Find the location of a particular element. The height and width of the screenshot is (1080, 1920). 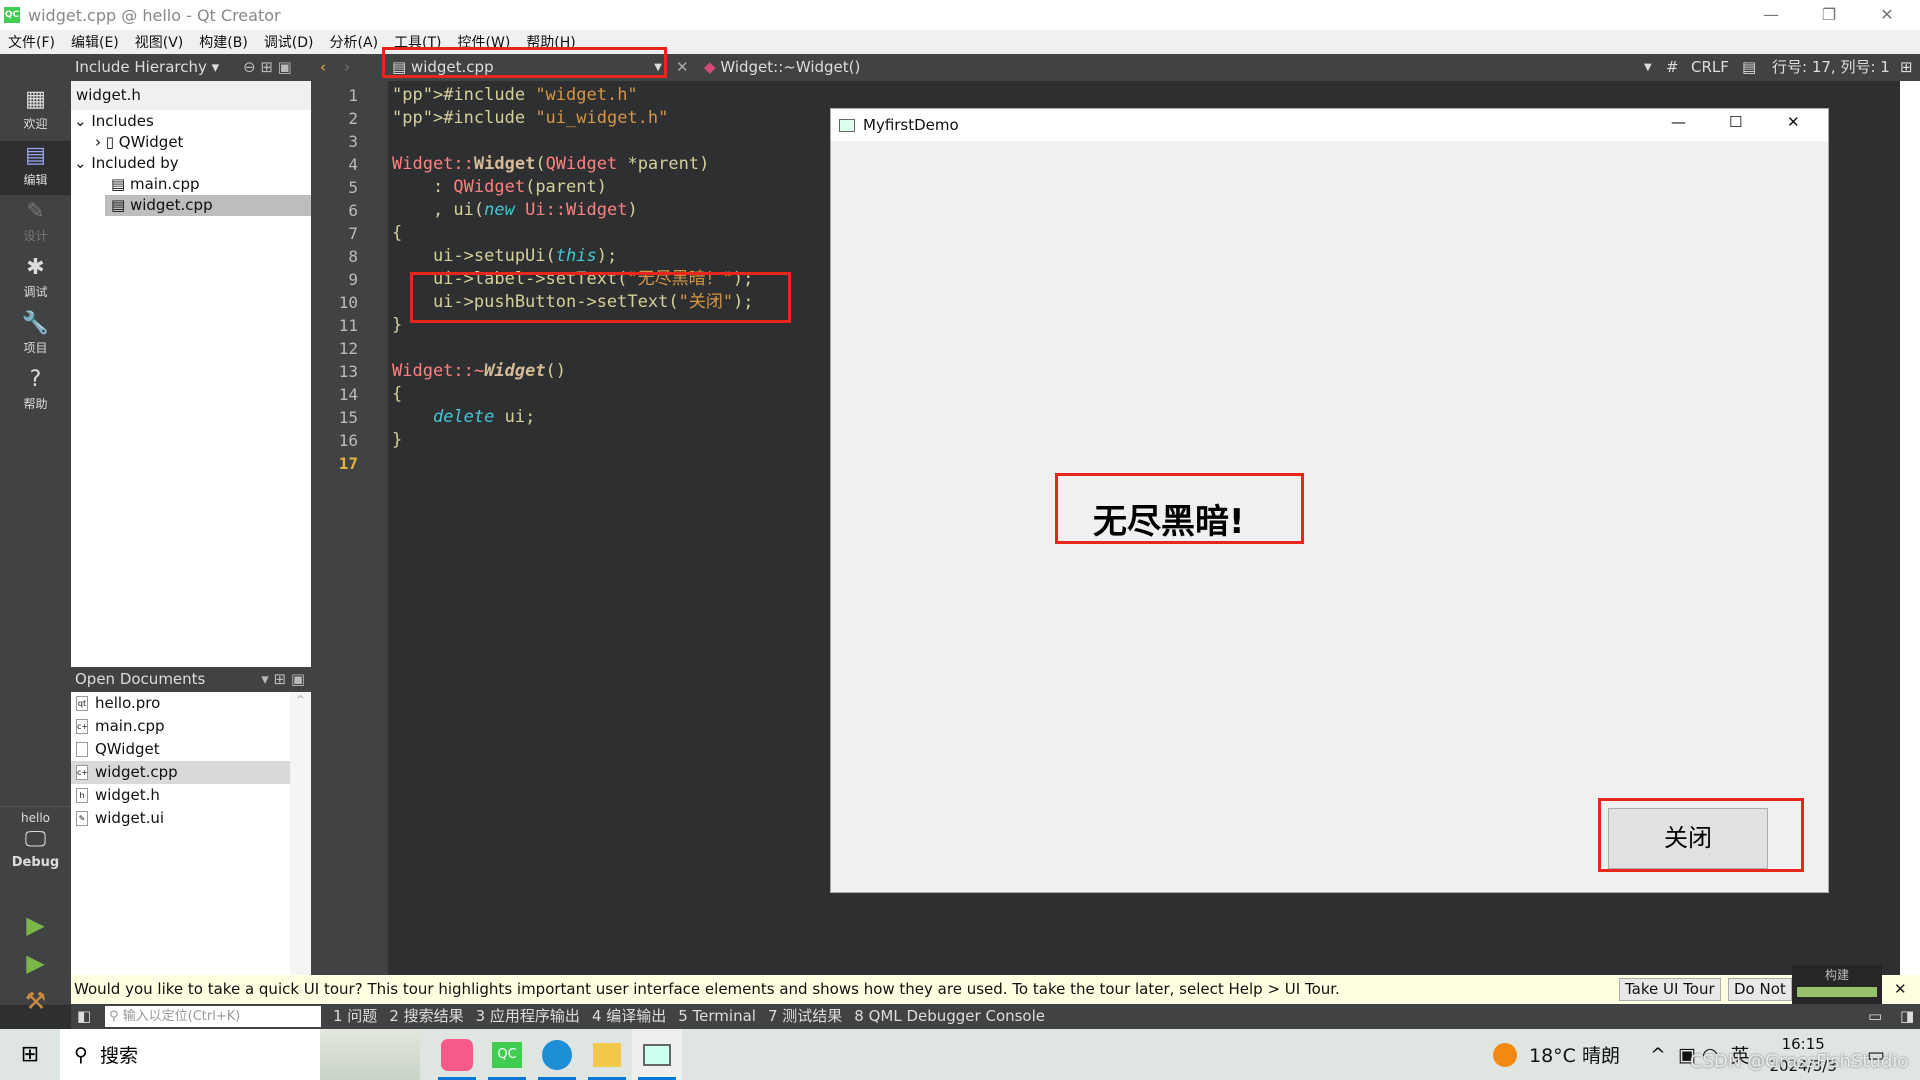

weather-icon is located at coordinates (1505, 1054).